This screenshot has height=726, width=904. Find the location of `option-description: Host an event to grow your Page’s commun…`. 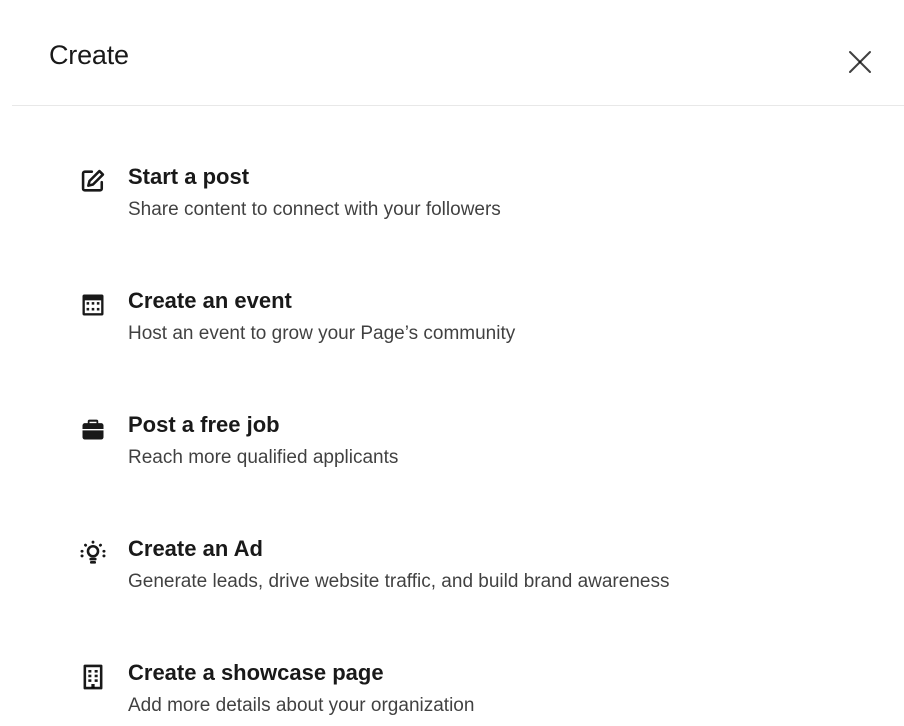

option-description: Host an event to grow your Page’s commun… is located at coordinates (322, 333).